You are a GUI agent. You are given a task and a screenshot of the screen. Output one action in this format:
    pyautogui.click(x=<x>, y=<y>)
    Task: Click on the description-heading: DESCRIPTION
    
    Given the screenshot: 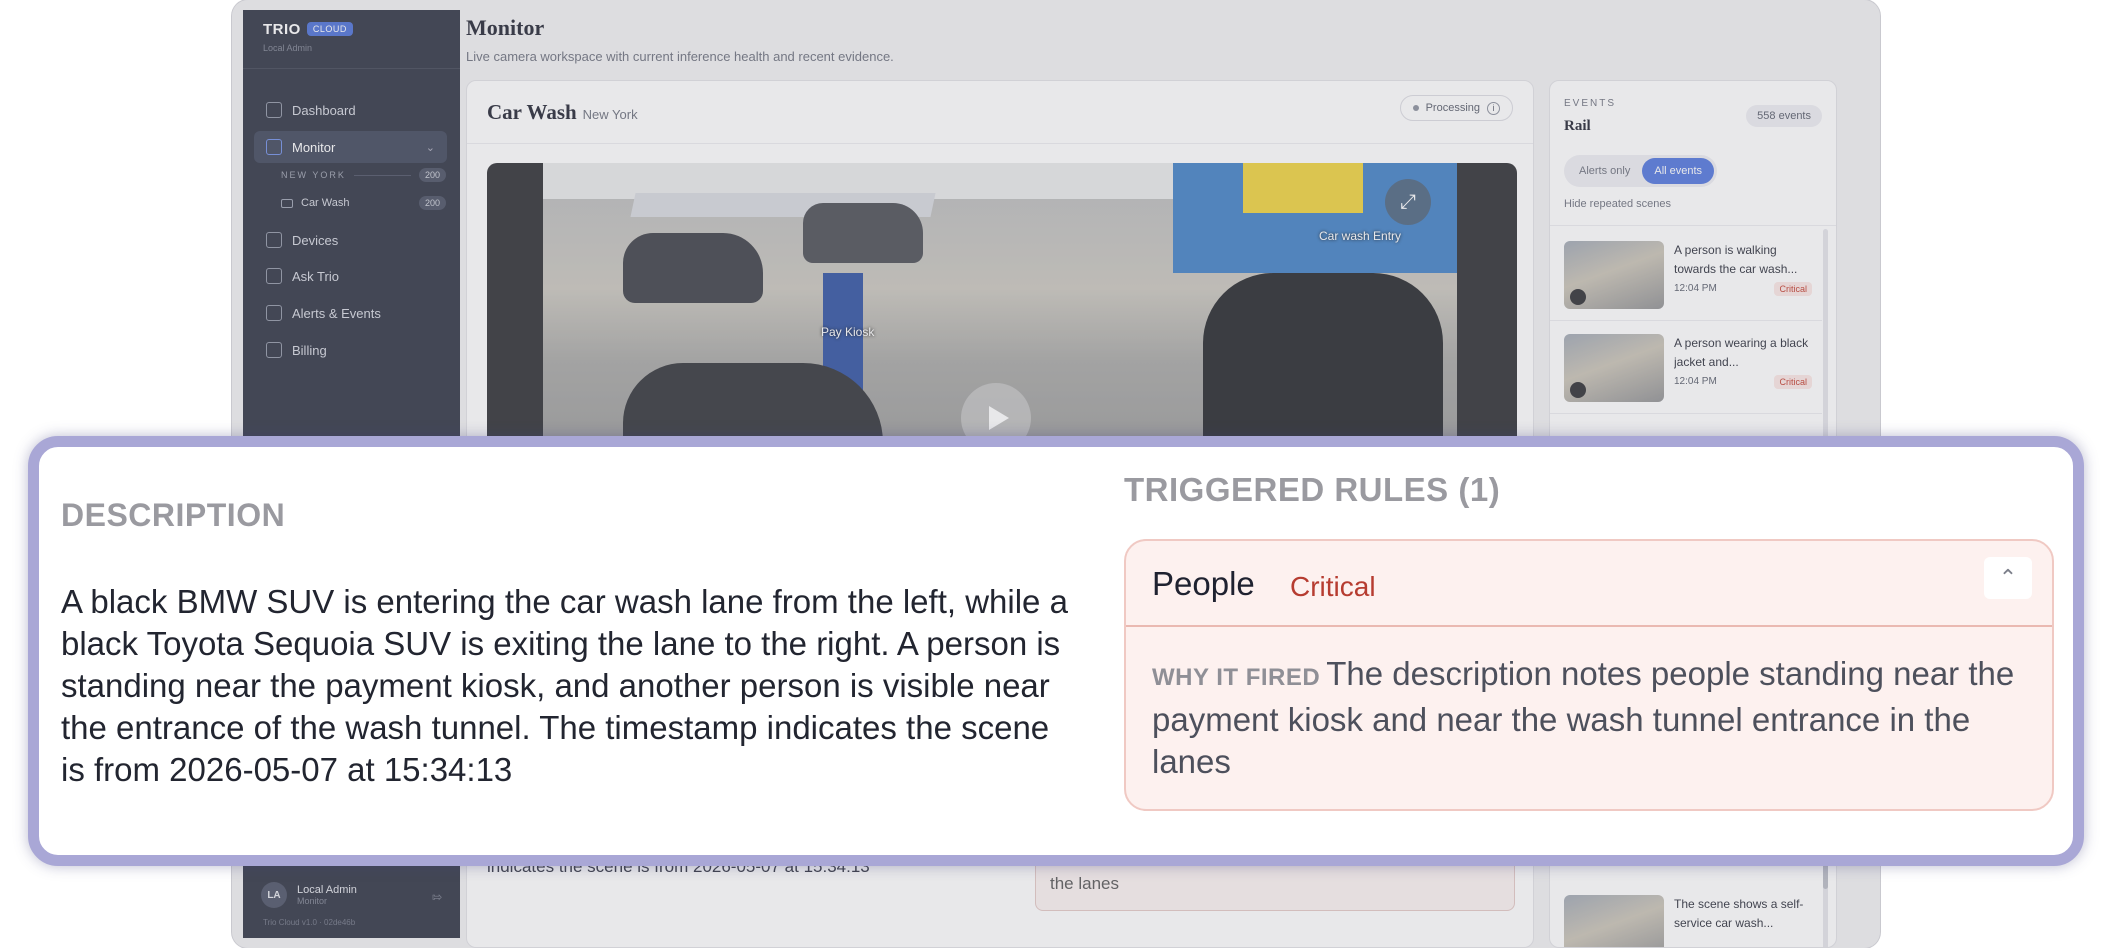 What is the action you would take?
    pyautogui.click(x=173, y=515)
    